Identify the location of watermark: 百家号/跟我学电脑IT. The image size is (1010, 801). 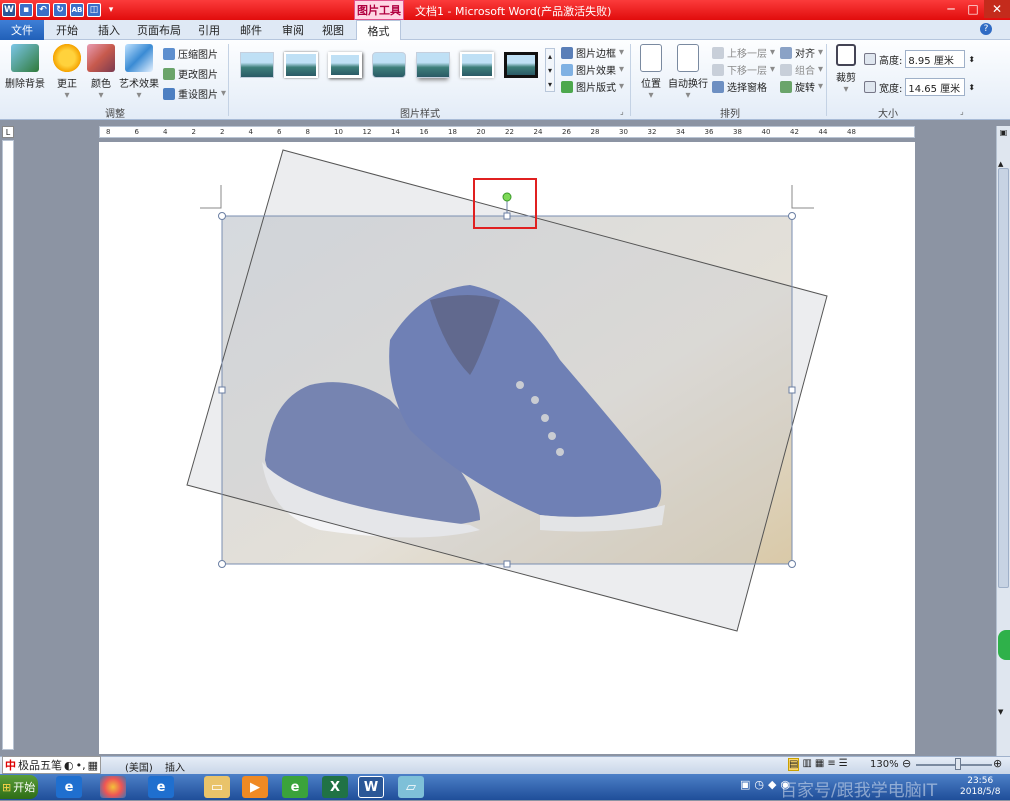
(859, 791).